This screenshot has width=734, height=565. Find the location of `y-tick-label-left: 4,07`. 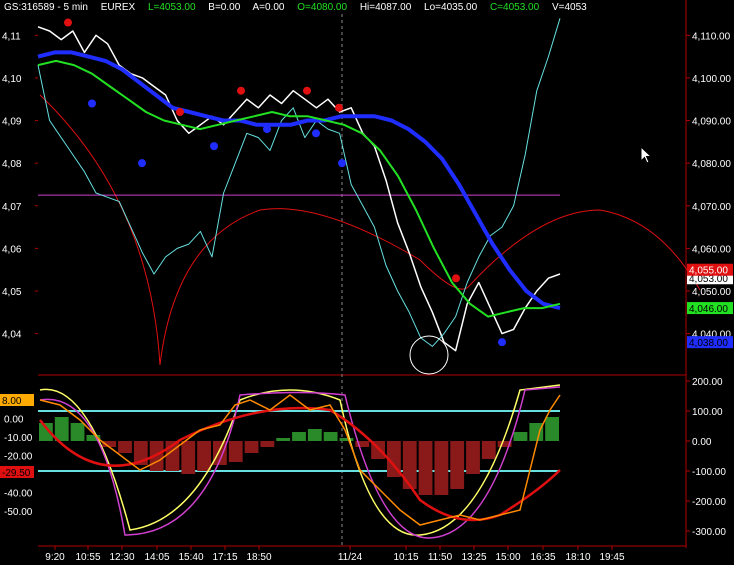

y-tick-label-left: 4,07 is located at coordinates (12, 207).